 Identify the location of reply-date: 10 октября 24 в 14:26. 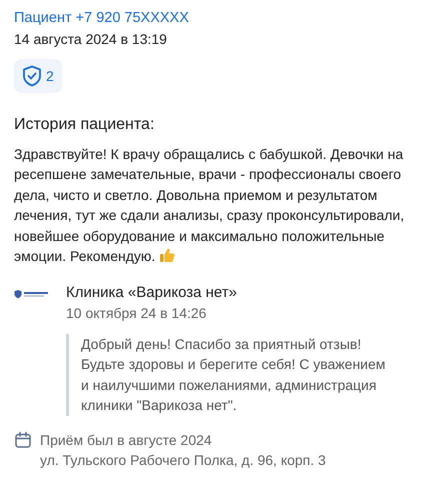
(137, 313).